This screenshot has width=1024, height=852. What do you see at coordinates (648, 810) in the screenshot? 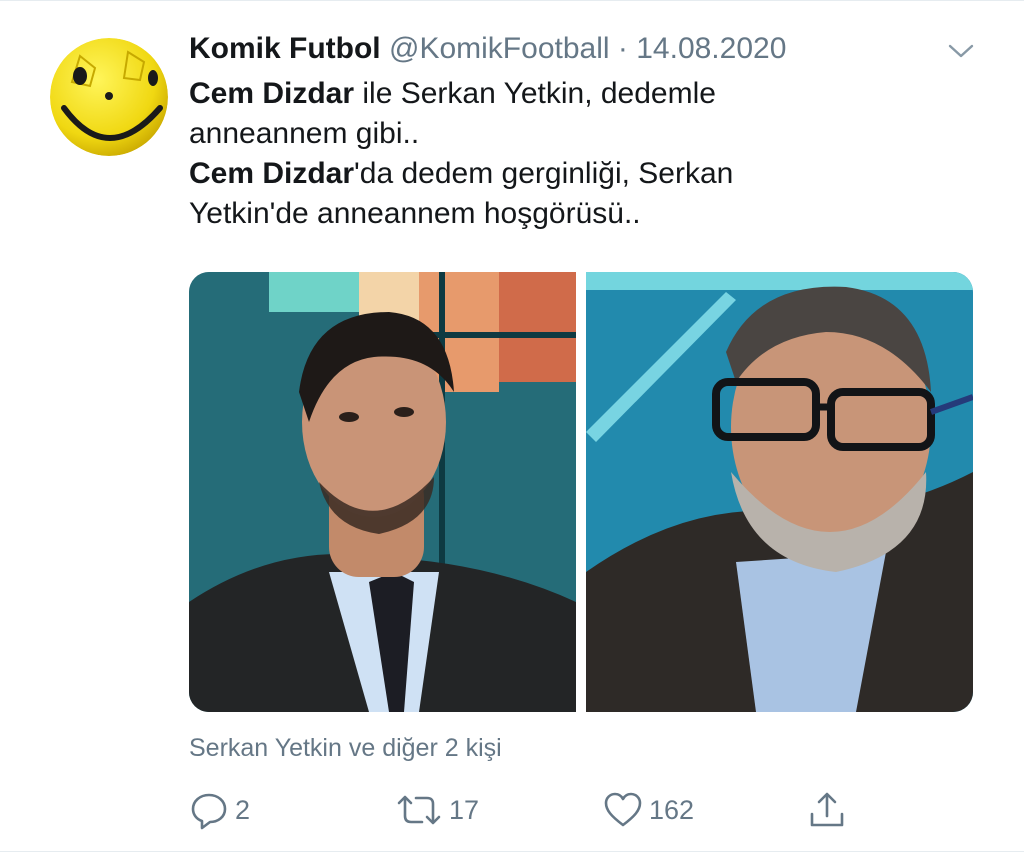
I see `like-button: 162` at bounding box center [648, 810].